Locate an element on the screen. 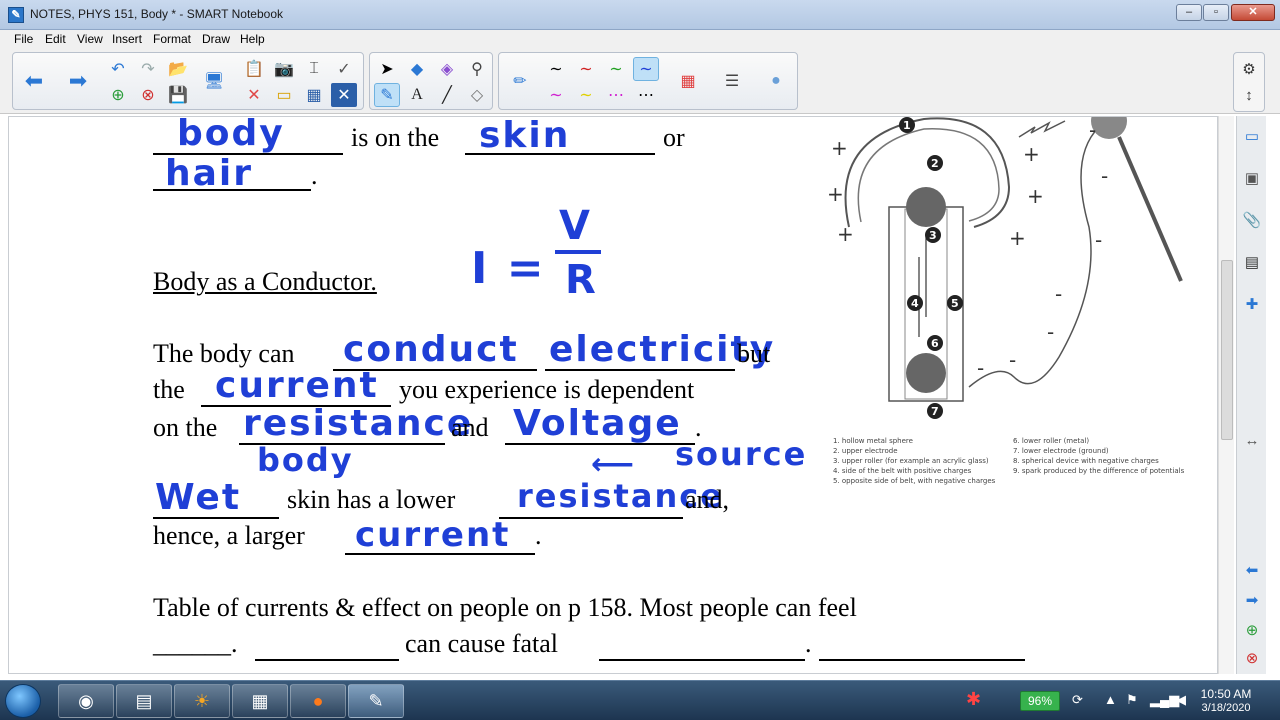 This screenshot has width=1280, height=720. ink-body-note: body is located at coordinates (305, 460).